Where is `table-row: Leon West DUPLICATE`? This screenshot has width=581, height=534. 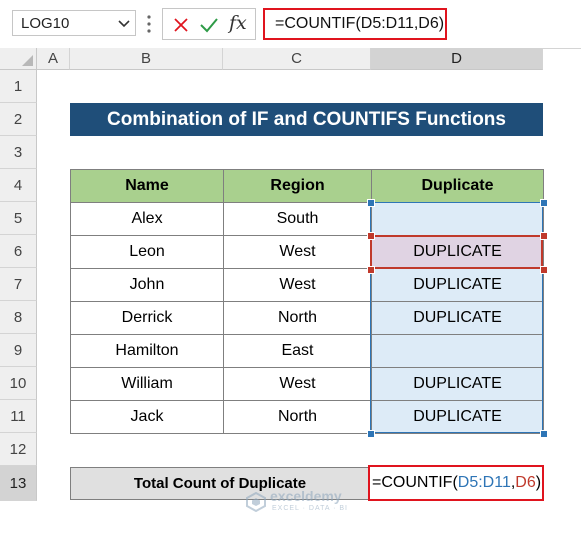
table-row: Leon West DUPLICATE is located at coordinates (307, 252).